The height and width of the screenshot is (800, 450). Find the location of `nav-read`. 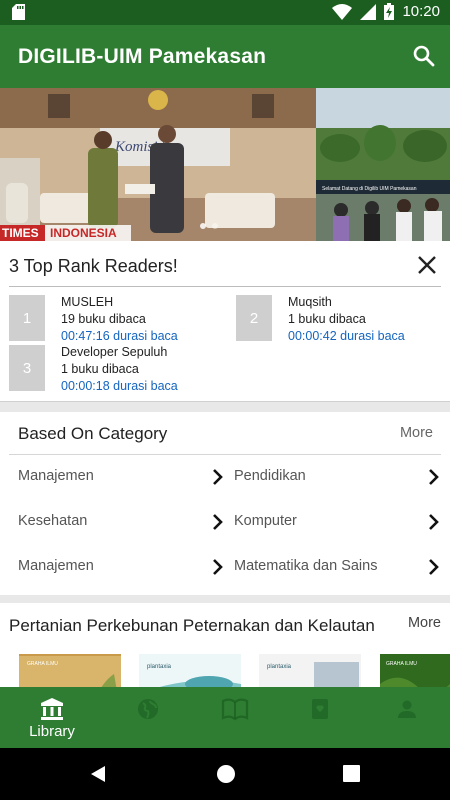

nav-read is located at coordinates (233, 717).